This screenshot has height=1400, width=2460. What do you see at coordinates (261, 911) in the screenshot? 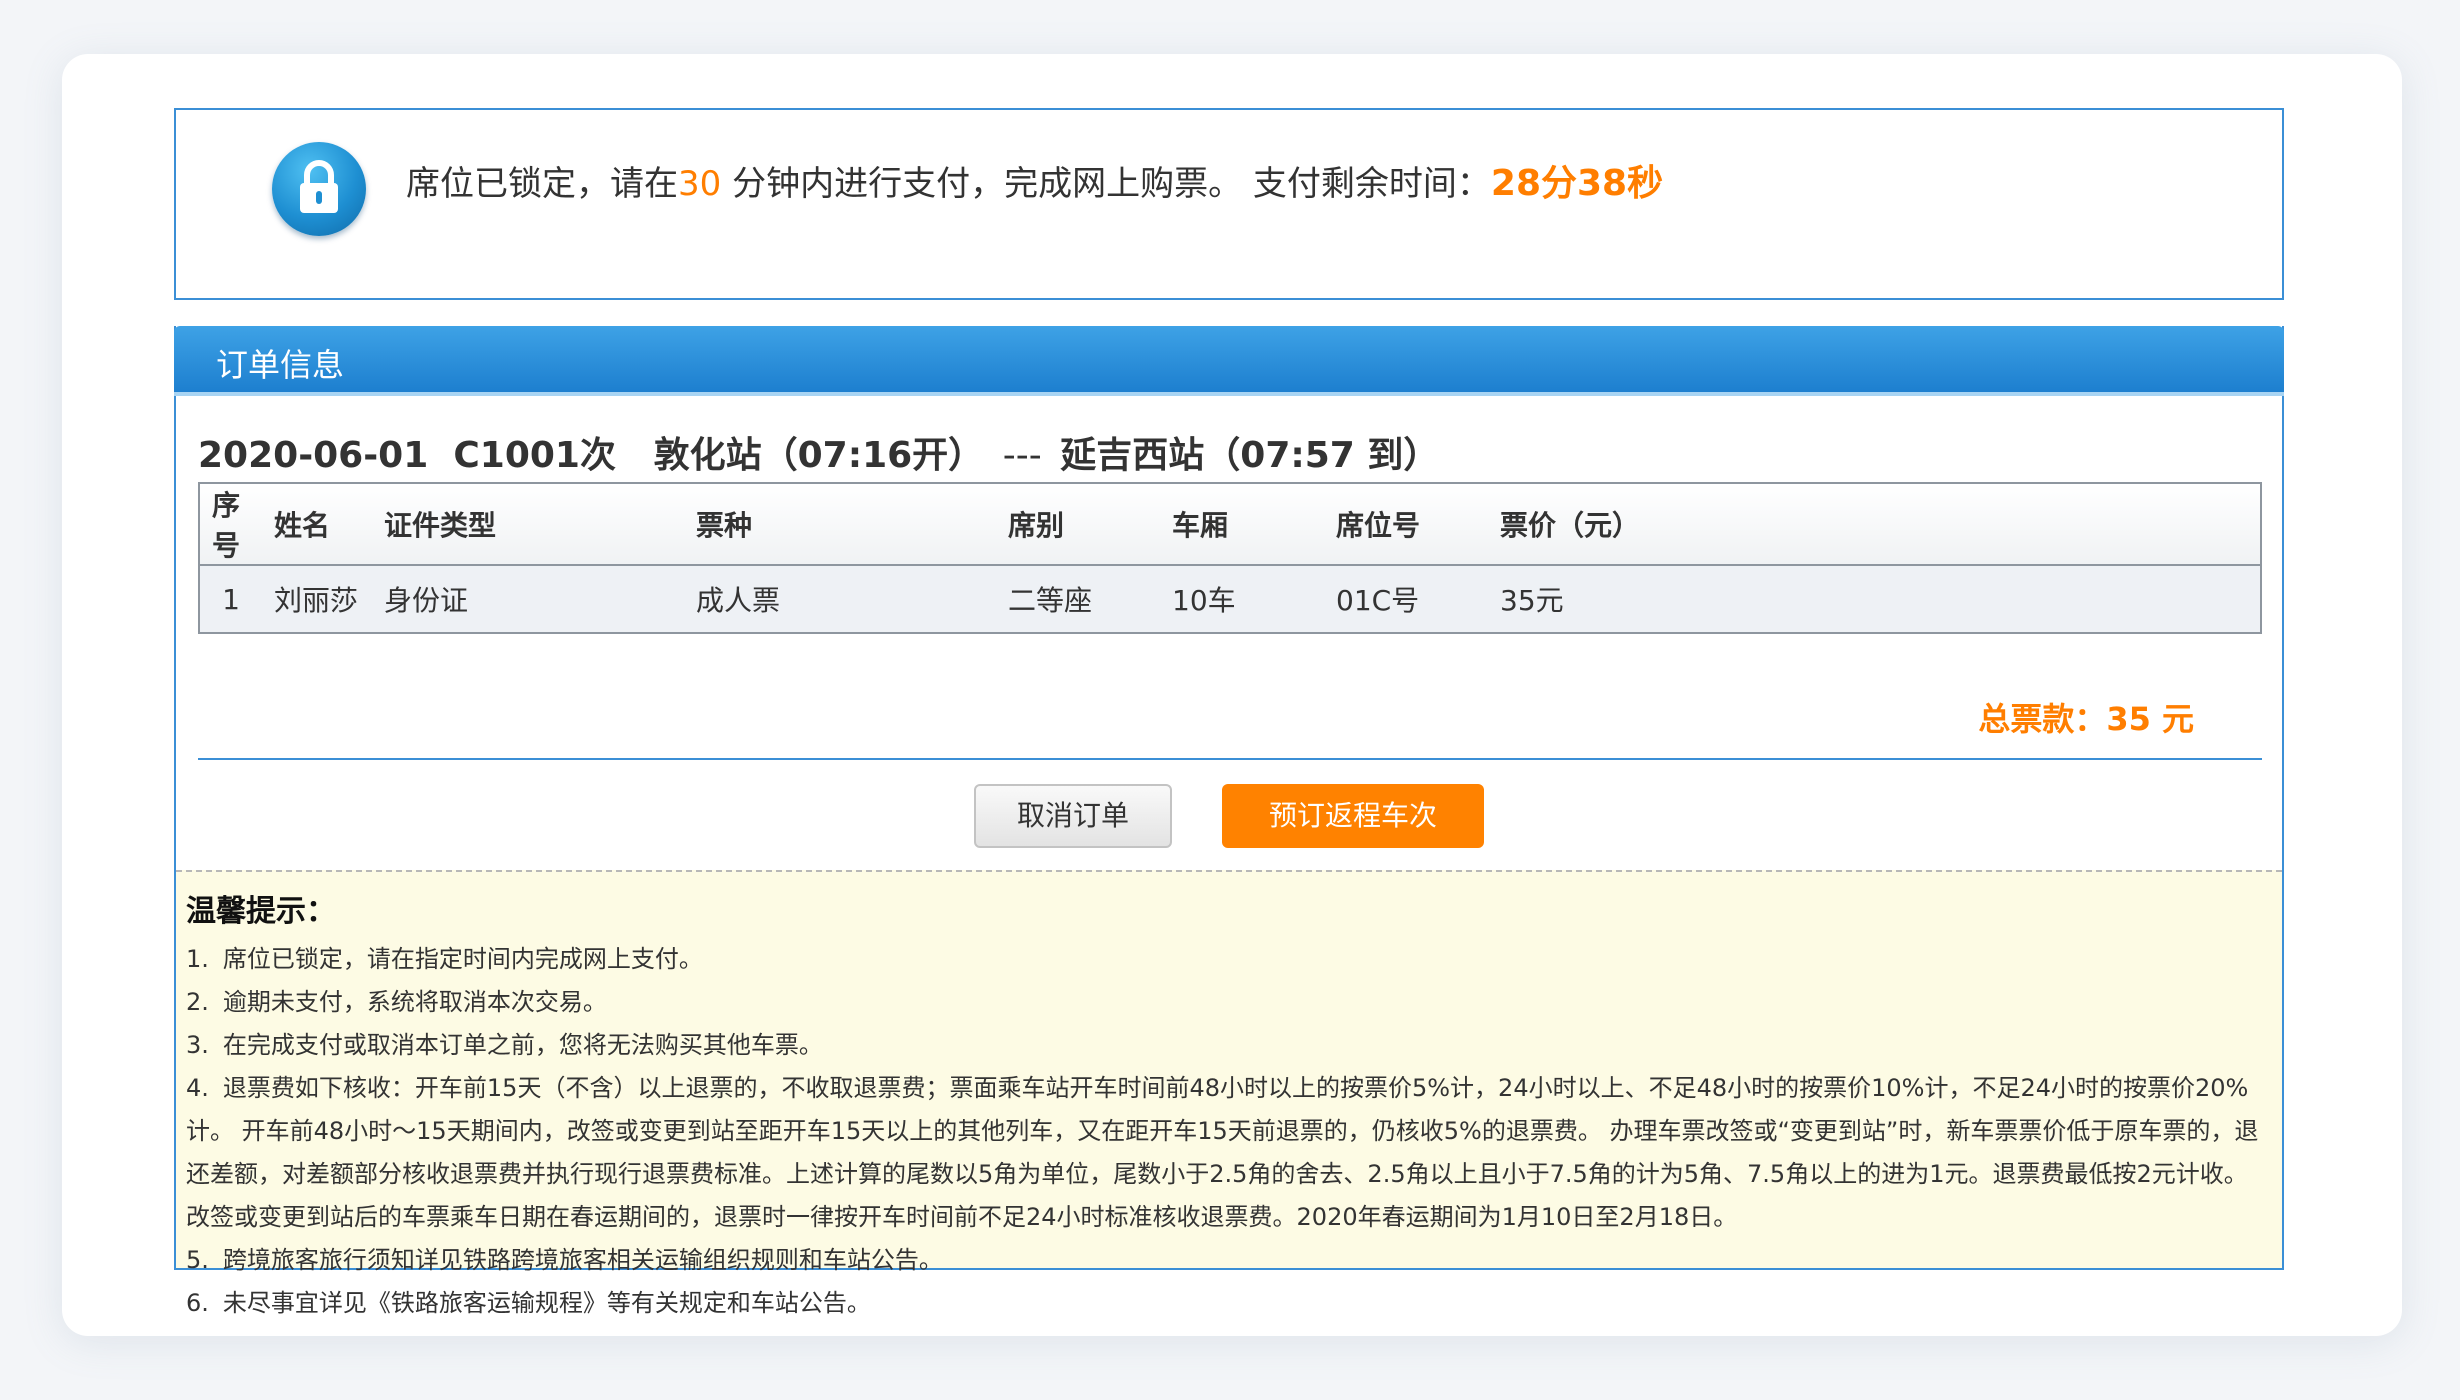
I see `tips-title: 温馨提示：` at bounding box center [261, 911].